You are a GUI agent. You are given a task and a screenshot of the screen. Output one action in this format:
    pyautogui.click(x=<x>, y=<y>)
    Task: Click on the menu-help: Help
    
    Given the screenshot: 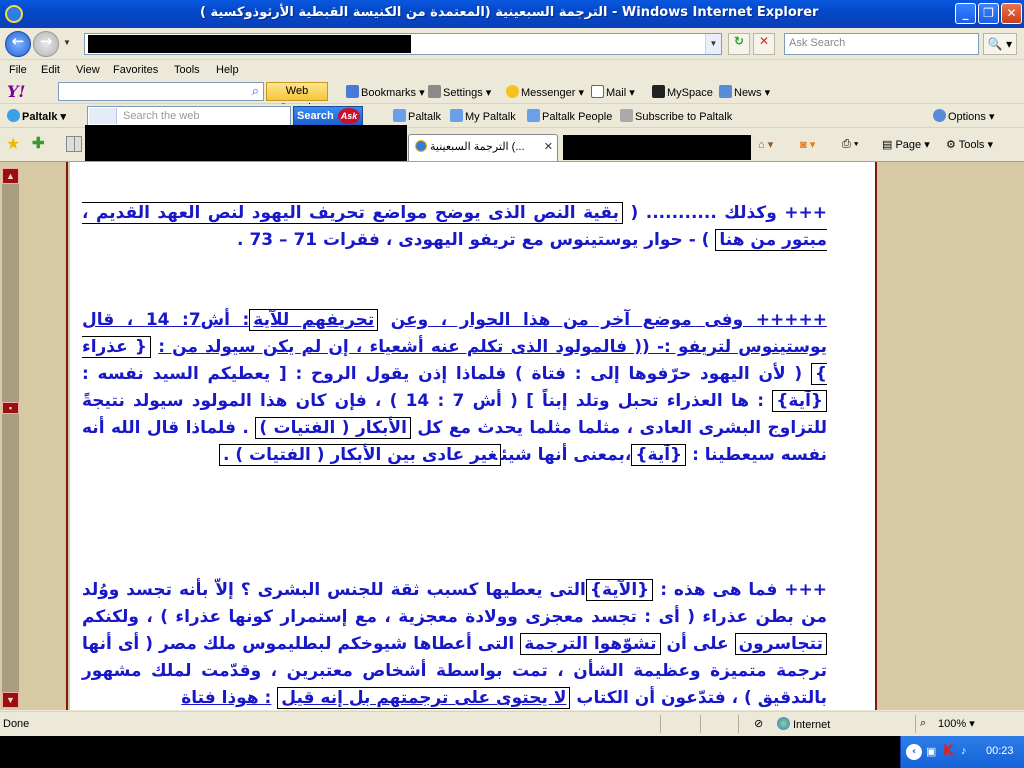 What is the action you would take?
    pyautogui.click(x=227, y=70)
    